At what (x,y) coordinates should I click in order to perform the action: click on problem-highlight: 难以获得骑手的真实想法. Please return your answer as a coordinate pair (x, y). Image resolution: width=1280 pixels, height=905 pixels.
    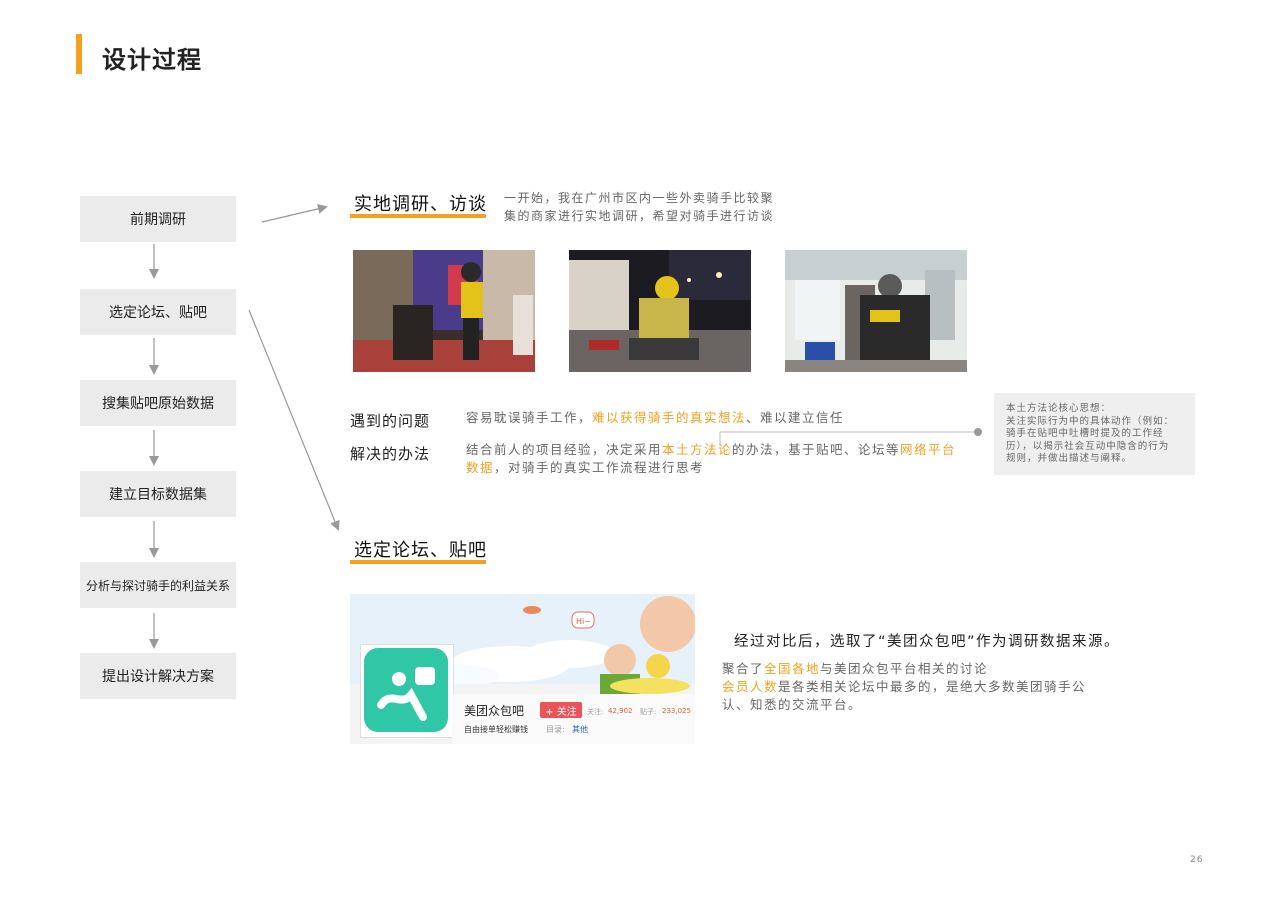
    Looking at the image, I should click on (669, 417).